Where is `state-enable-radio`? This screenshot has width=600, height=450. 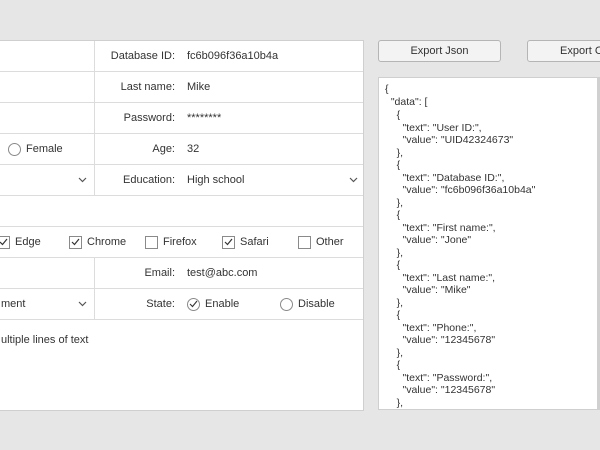 state-enable-radio is located at coordinates (193, 304).